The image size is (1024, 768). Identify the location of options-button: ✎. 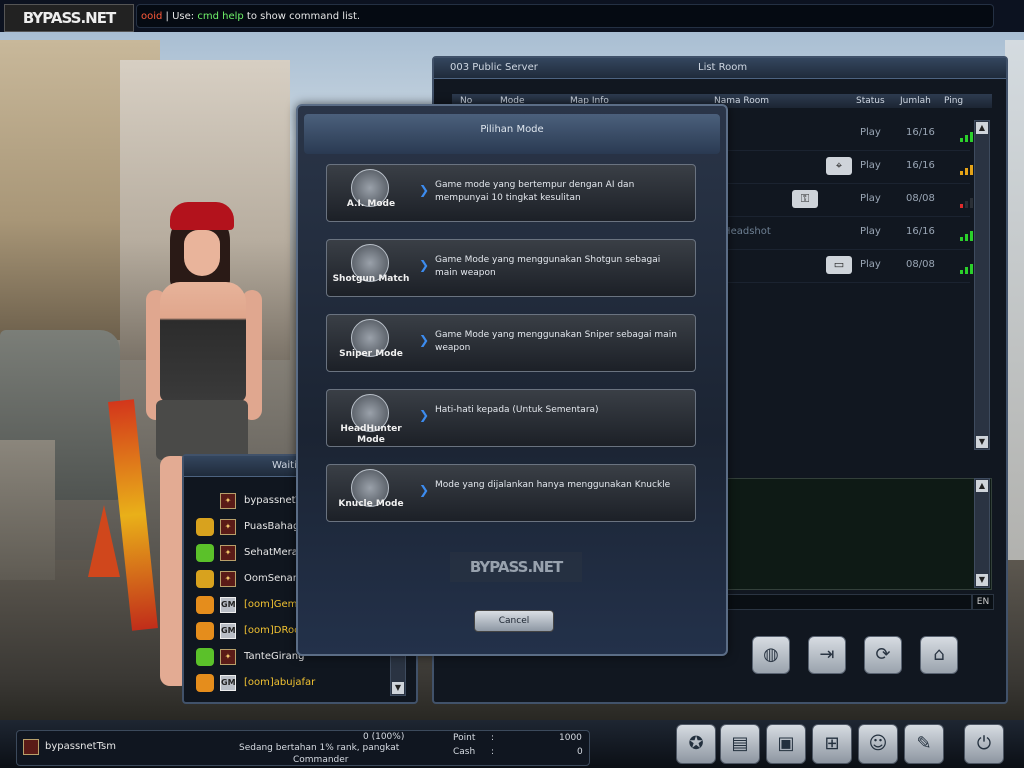
(924, 744).